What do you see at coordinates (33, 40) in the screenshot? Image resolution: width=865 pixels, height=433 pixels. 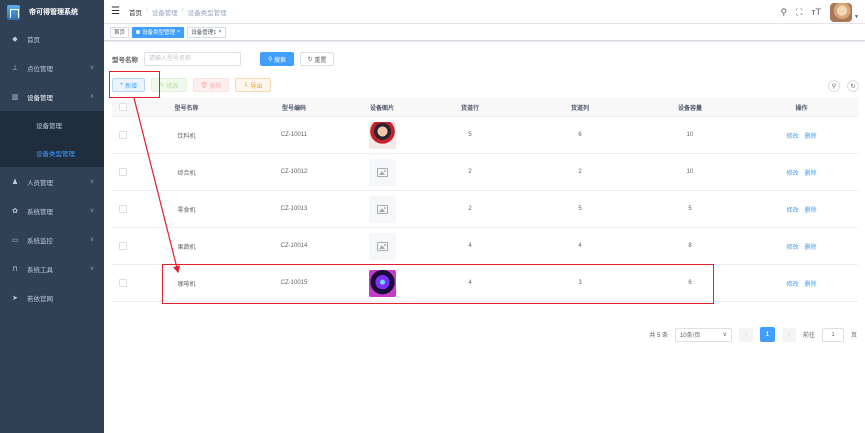 I see `sidebar-item-label: 首页` at bounding box center [33, 40].